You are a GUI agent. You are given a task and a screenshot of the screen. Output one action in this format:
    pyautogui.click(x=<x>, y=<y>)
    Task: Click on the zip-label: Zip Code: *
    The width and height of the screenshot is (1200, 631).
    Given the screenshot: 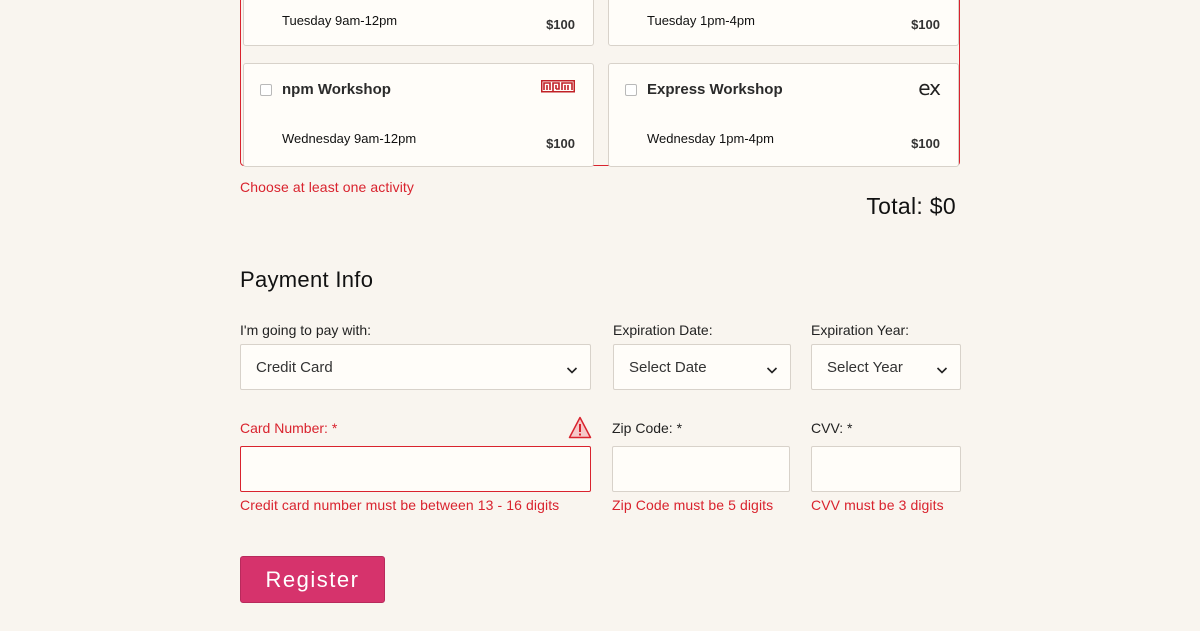 What is the action you would take?
    pyautogui.click(x=647, y=428)
    